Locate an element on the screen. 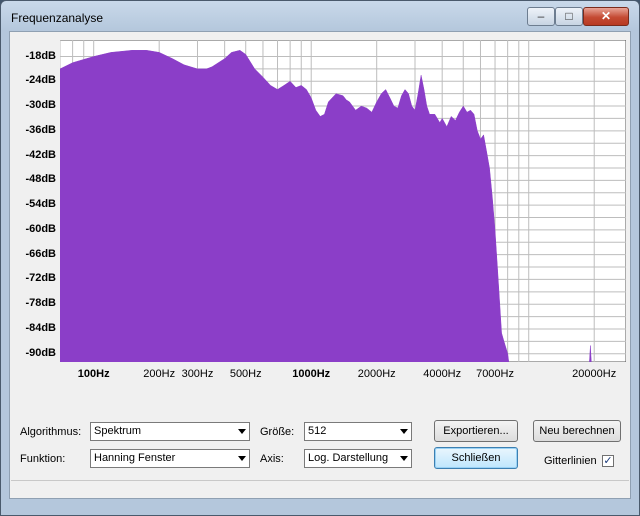 Image resolution: width=640 pixels, height=516 pixels. y-tick-label: -24dB is located at coordinates (40, 80).